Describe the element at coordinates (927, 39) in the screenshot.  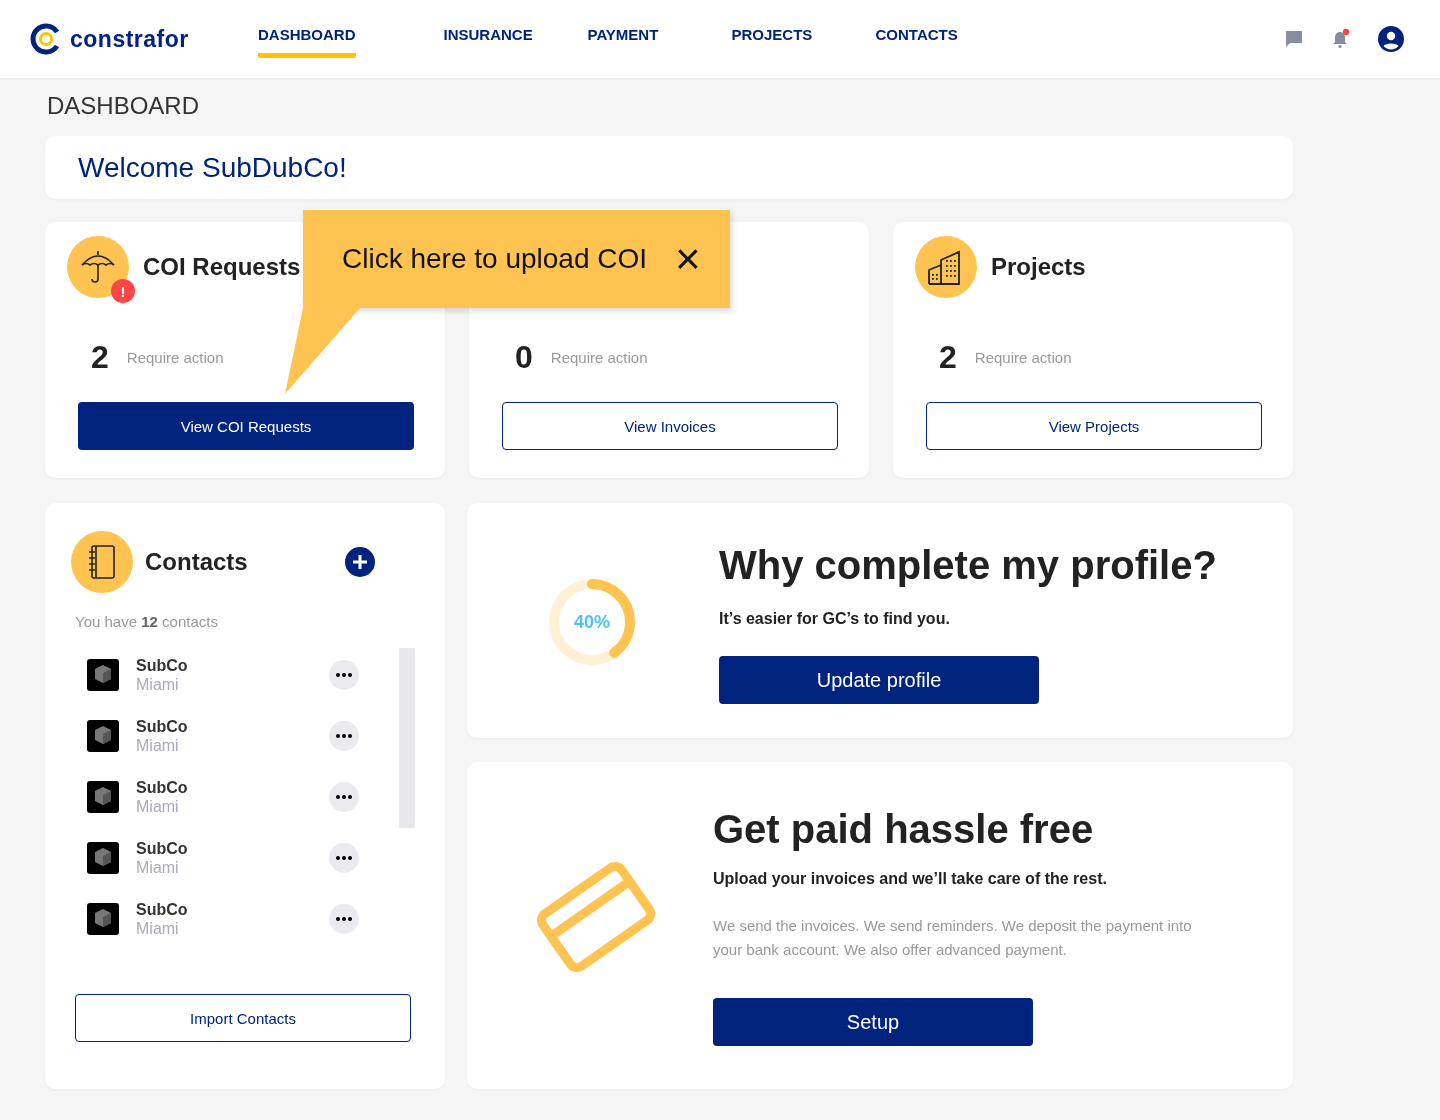
I see `nav-tab: CONTACTS` at that location.